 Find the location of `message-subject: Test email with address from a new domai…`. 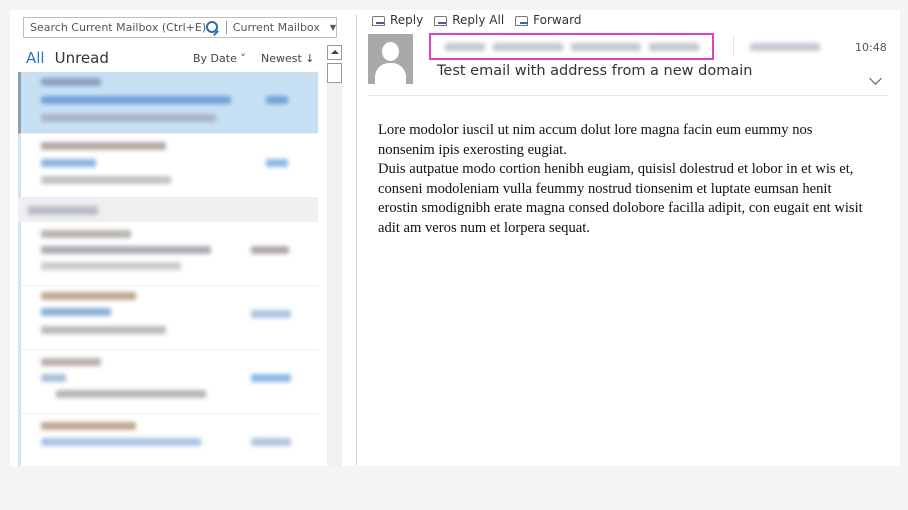

message-subject: Test email with address from a new domai… is located at coordinates (595, 71).